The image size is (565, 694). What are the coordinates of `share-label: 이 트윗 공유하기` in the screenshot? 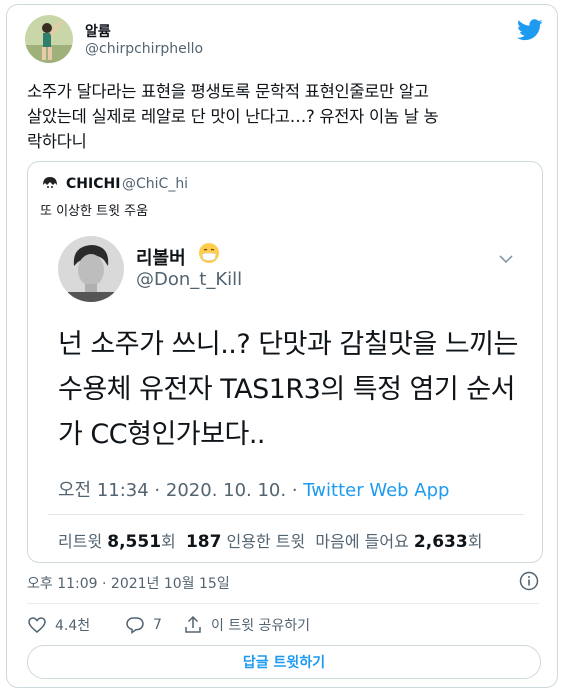 It's located at (261, 626).